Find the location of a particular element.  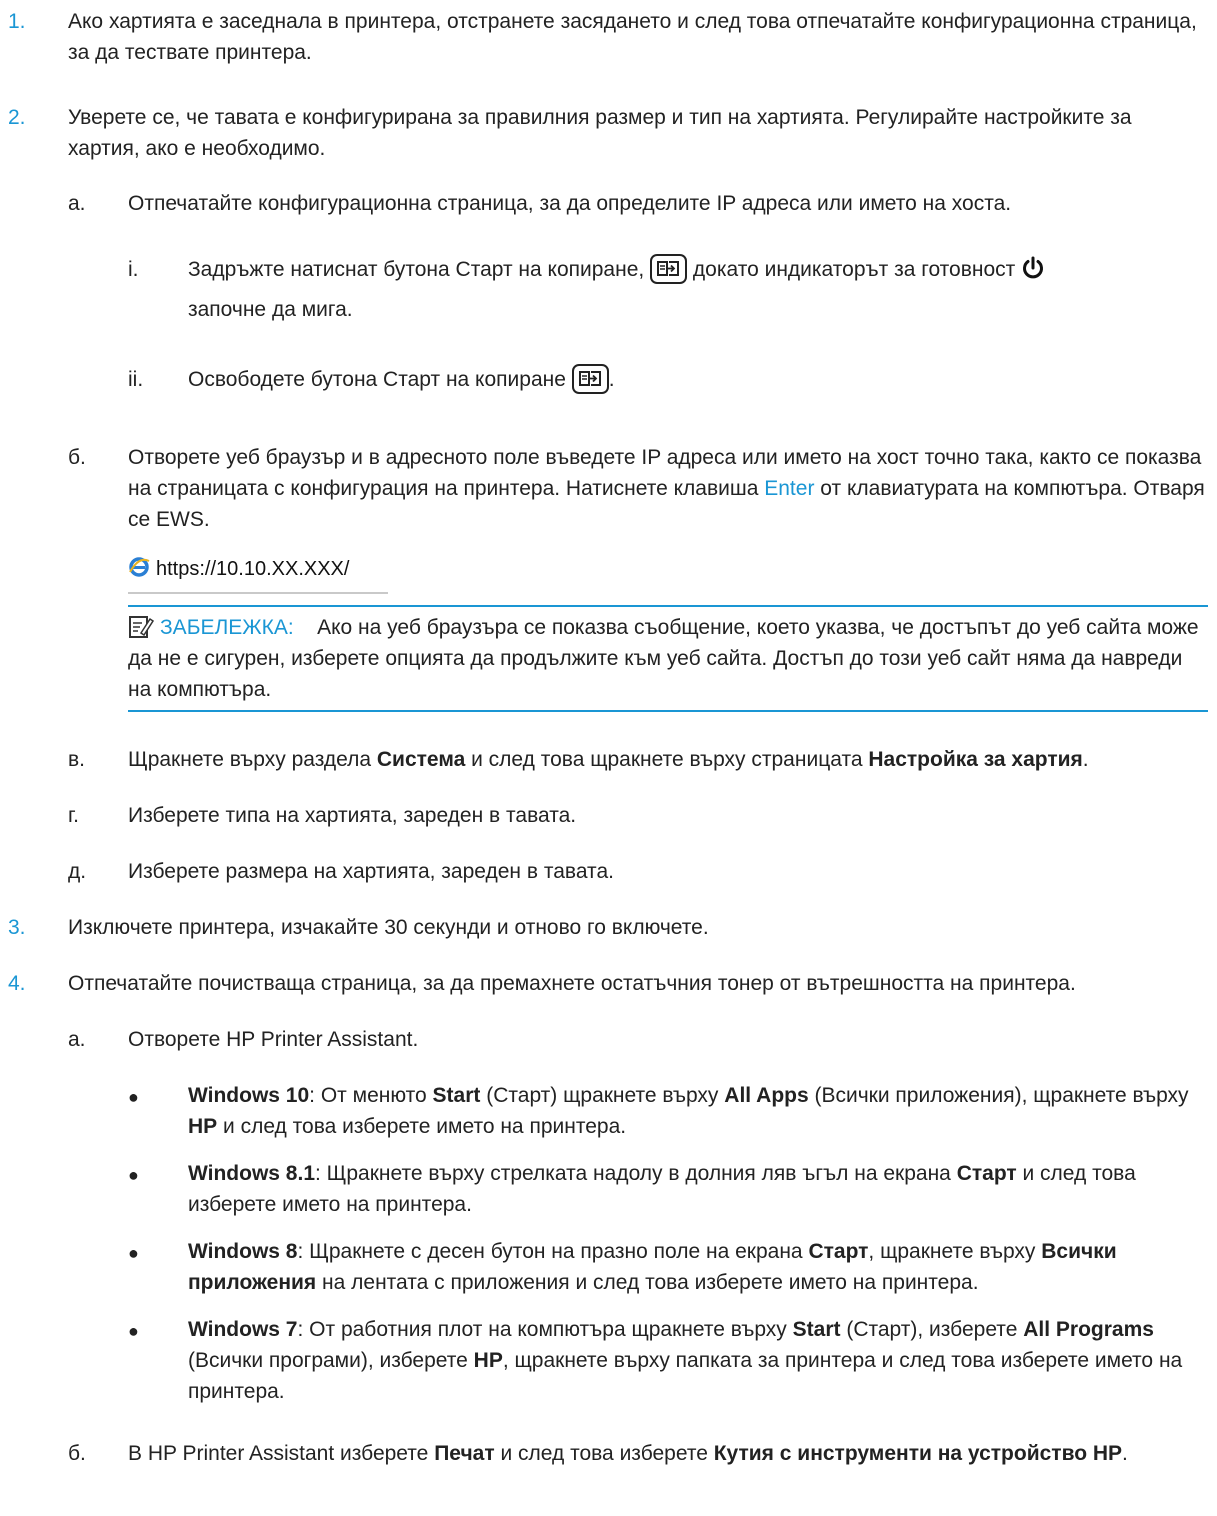

substep-label: г. is located at coordinates (73, 815).